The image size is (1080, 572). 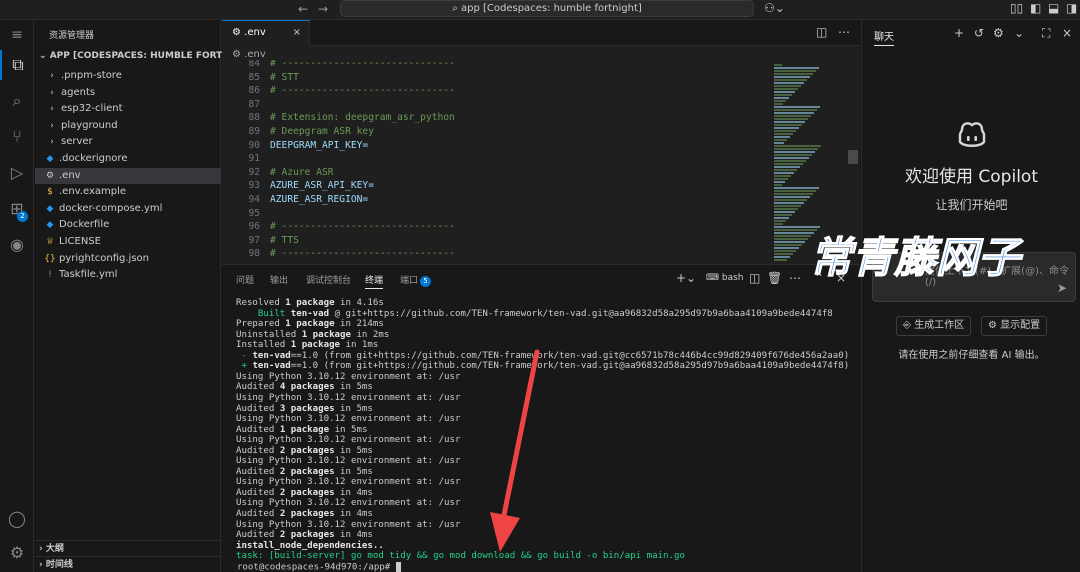 I want to click on copilot-menu-icon: ⚇⌄, so click(x=774, y=8).